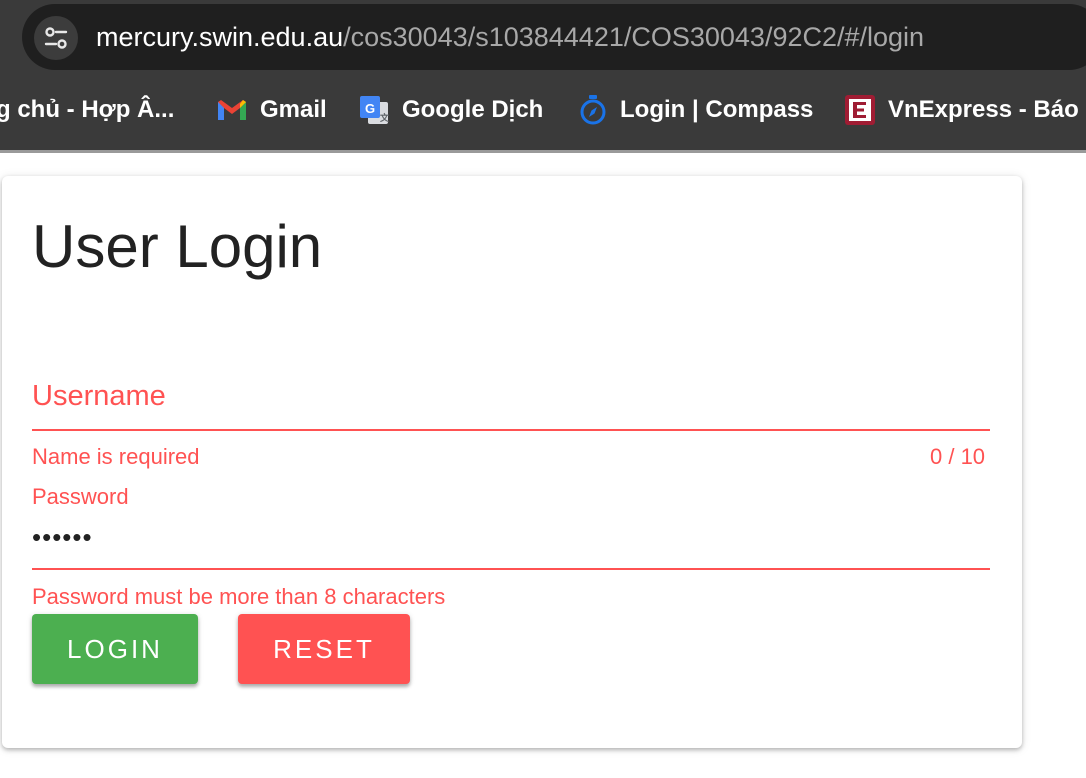 This screenshot has width=1086, height=778. What do you see at coordinates (983, 109) in the screenshot?
I see `bookmark-label: VnExpress - Báo` at bounding box center [983, 109].